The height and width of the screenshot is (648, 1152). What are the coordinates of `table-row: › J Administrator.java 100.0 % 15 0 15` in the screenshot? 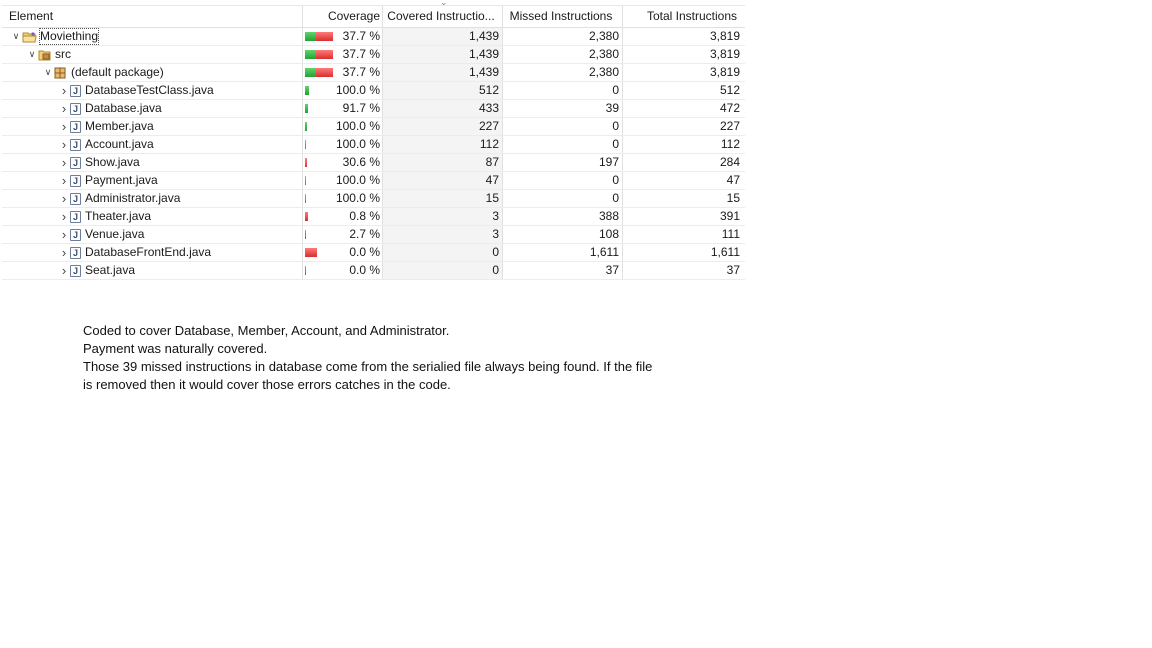 It's located at (373, 199).